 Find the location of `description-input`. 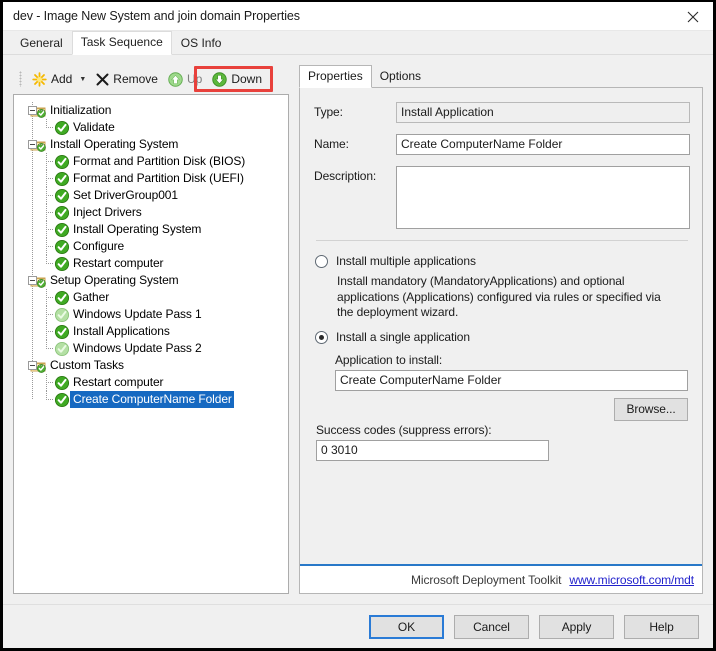

description-input is located at coordinates (543, 197).